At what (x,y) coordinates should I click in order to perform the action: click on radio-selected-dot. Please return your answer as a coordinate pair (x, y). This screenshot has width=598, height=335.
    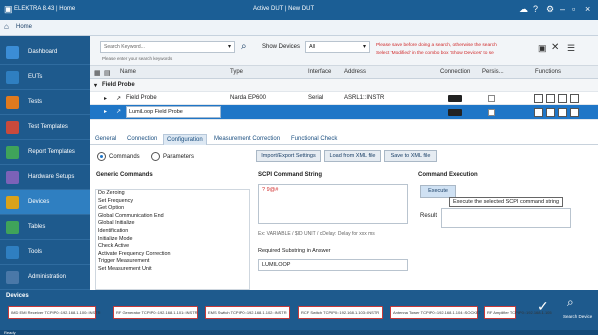
    Looking at the image, I should click on (101, 156).